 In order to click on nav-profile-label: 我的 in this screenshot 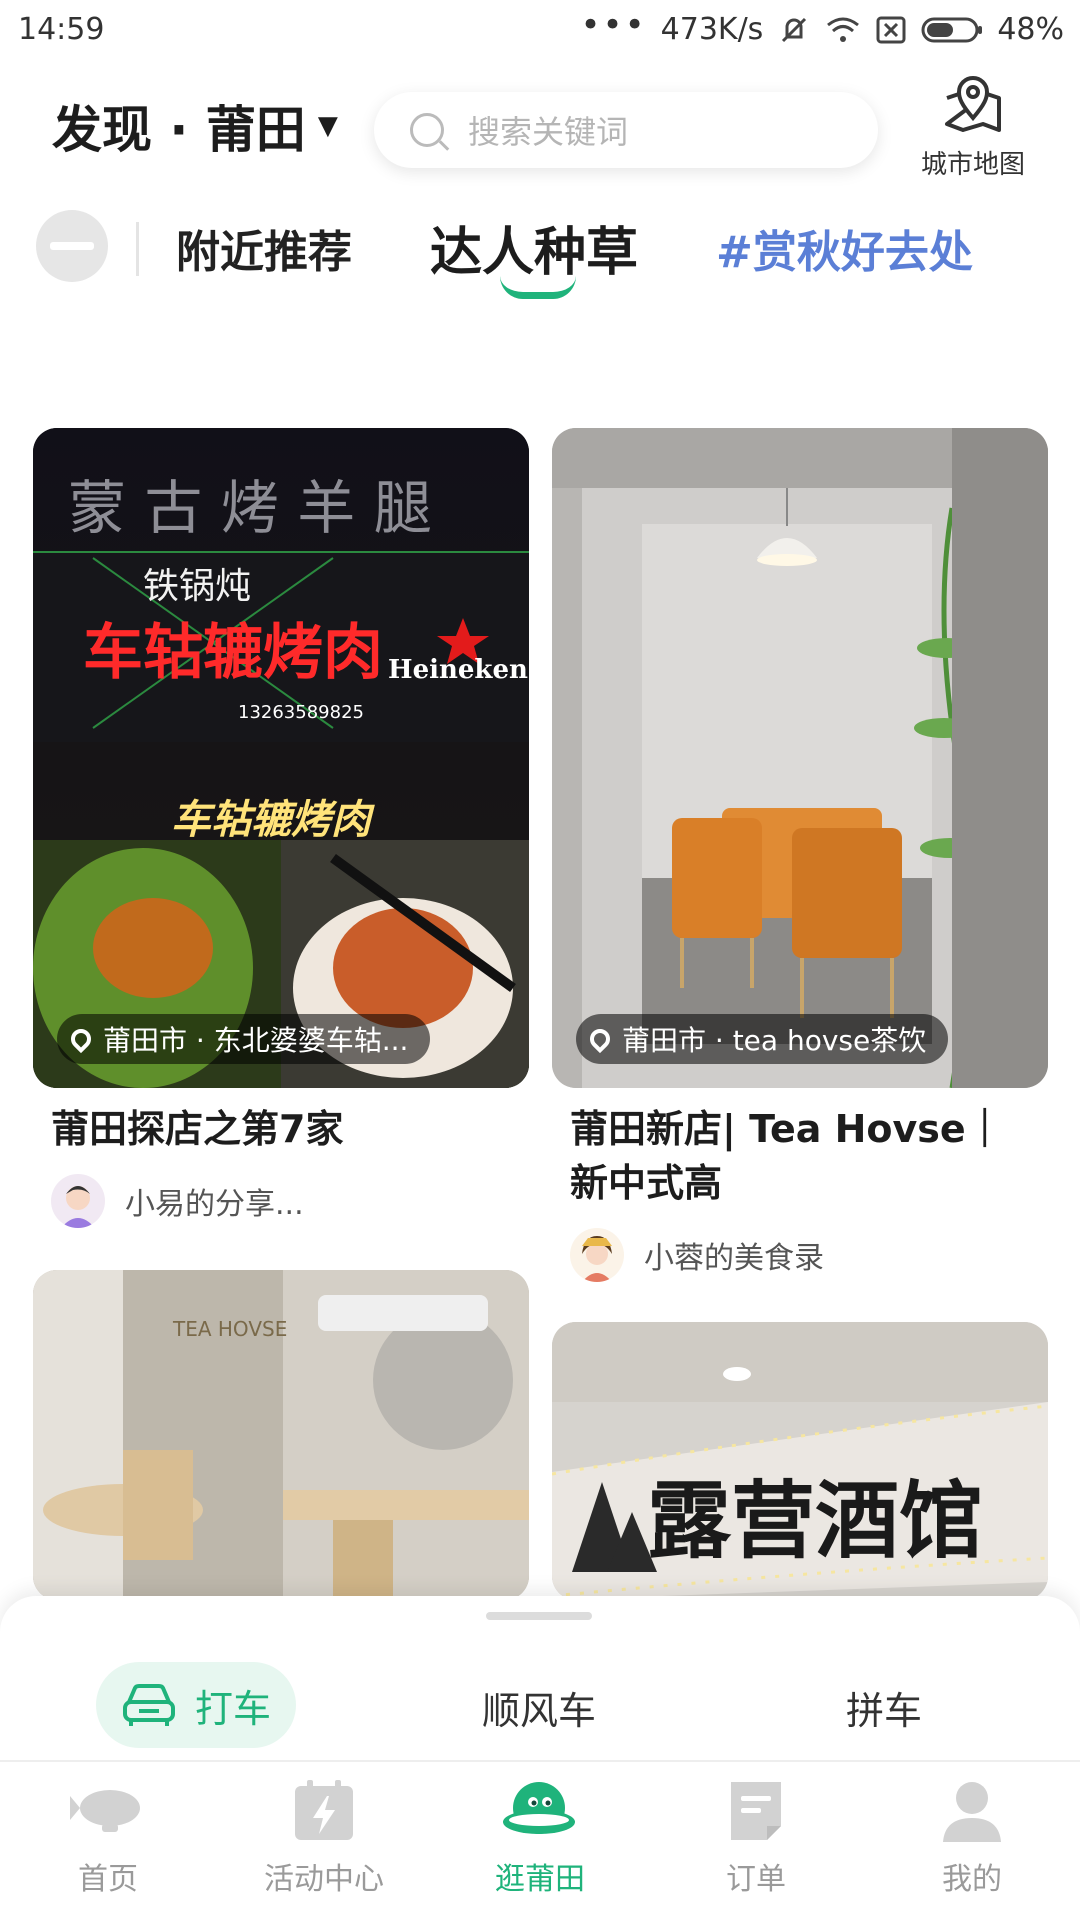, I will do `click(972, 1879)`.